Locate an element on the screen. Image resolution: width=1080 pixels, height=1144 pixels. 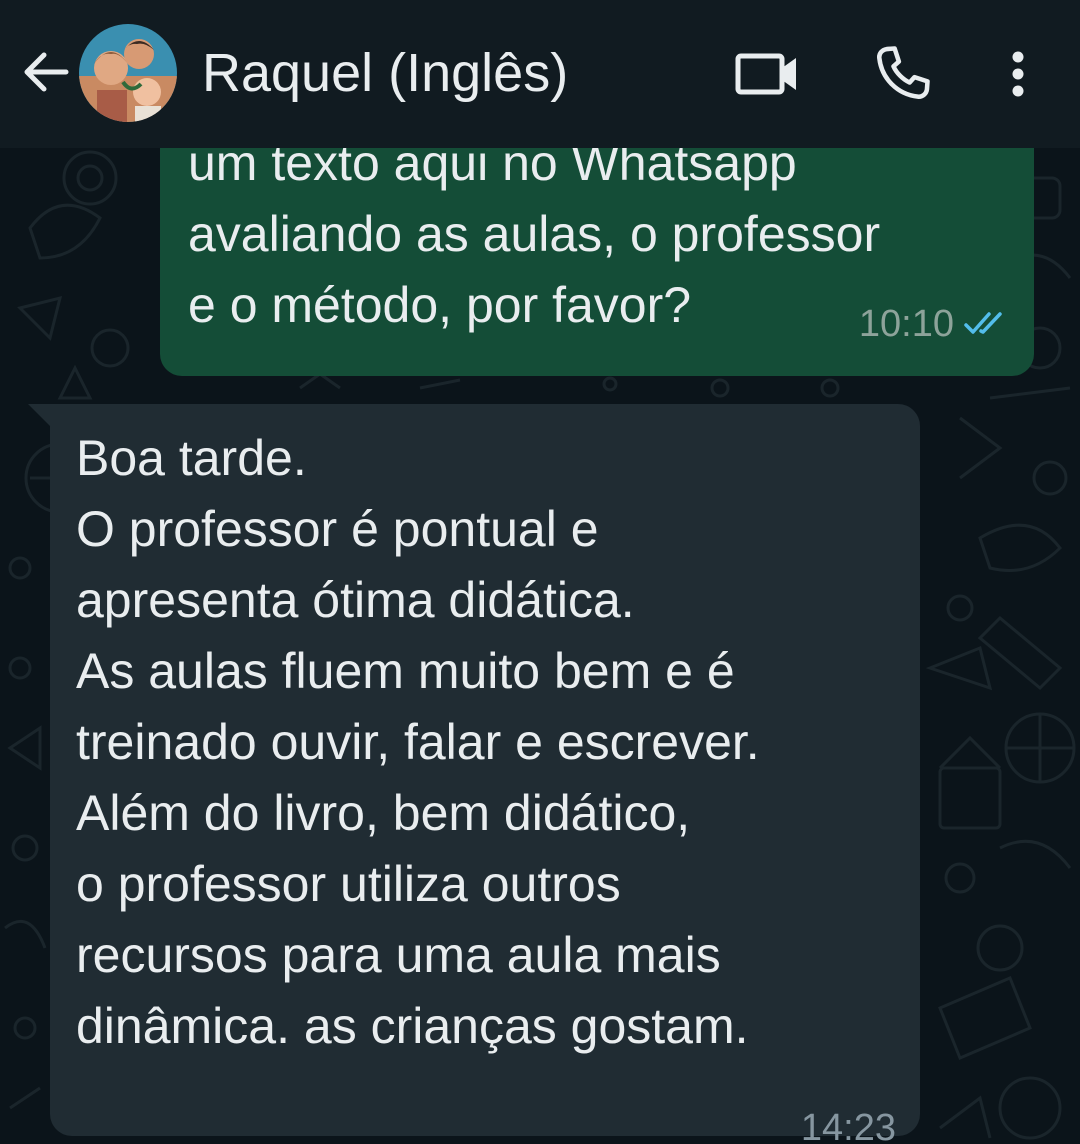
chat-header: Raquel (Inglês) is located at coordinates (540, 74).